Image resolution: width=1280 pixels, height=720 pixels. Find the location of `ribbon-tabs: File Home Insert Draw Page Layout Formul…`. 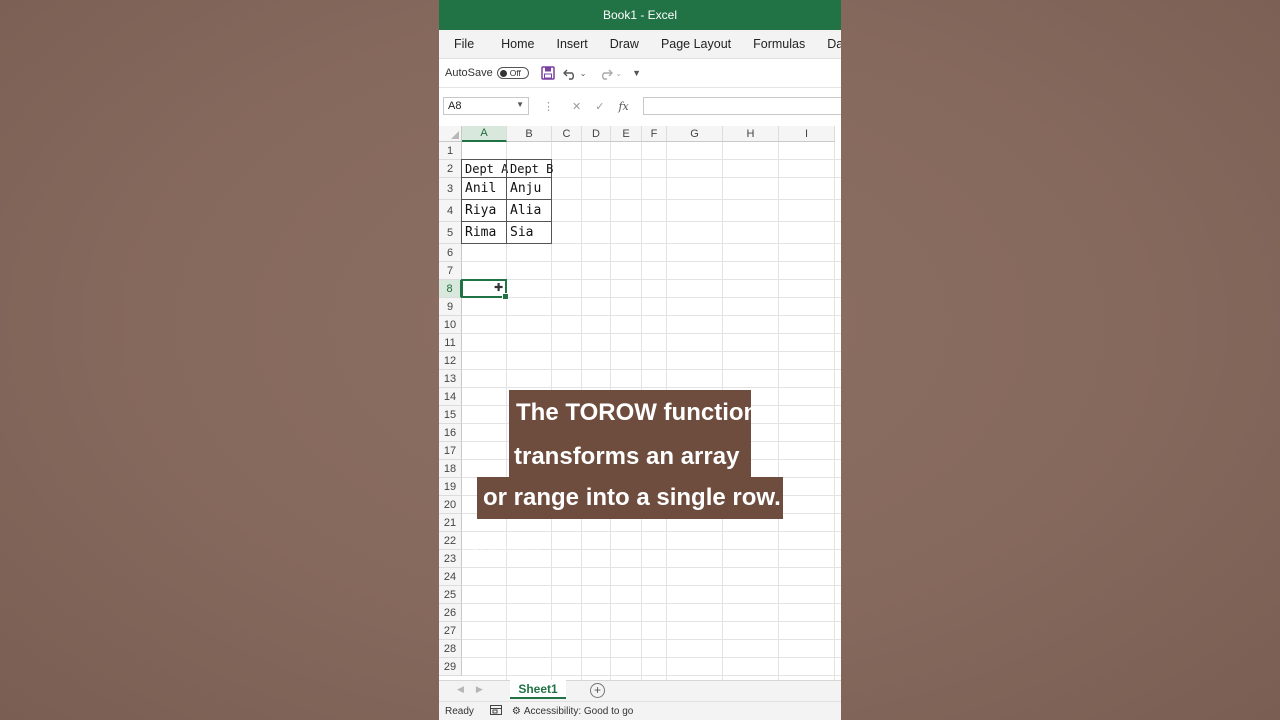

ribbon-tabs: File Home Insert Draw Page Layout Formul… is located at coordinates (640, 44).